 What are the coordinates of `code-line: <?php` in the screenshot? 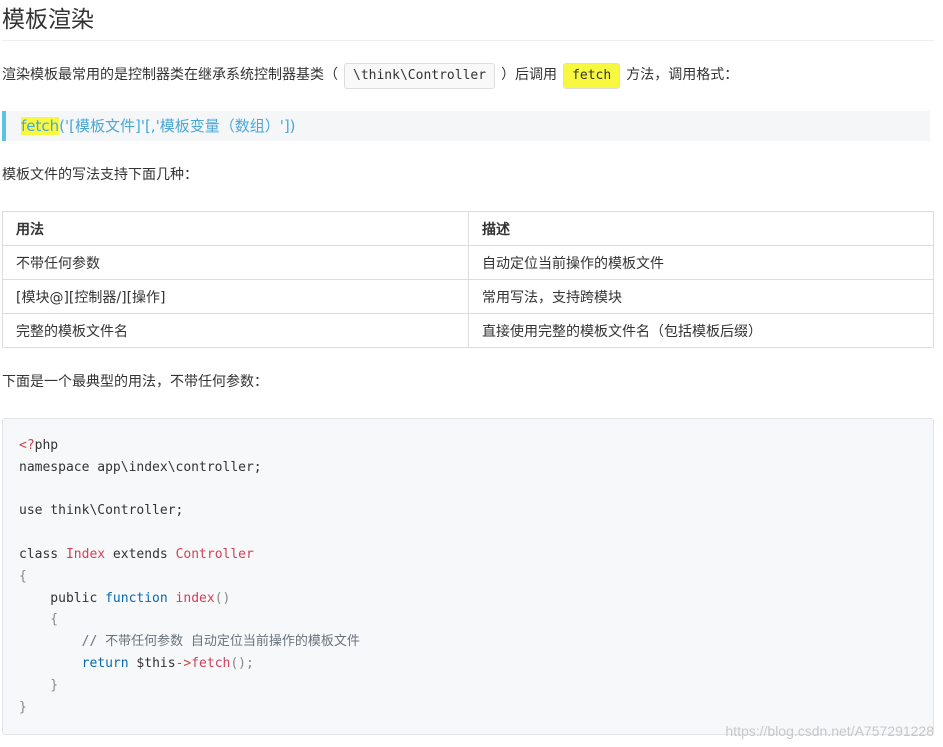 It's located at (468, 446).